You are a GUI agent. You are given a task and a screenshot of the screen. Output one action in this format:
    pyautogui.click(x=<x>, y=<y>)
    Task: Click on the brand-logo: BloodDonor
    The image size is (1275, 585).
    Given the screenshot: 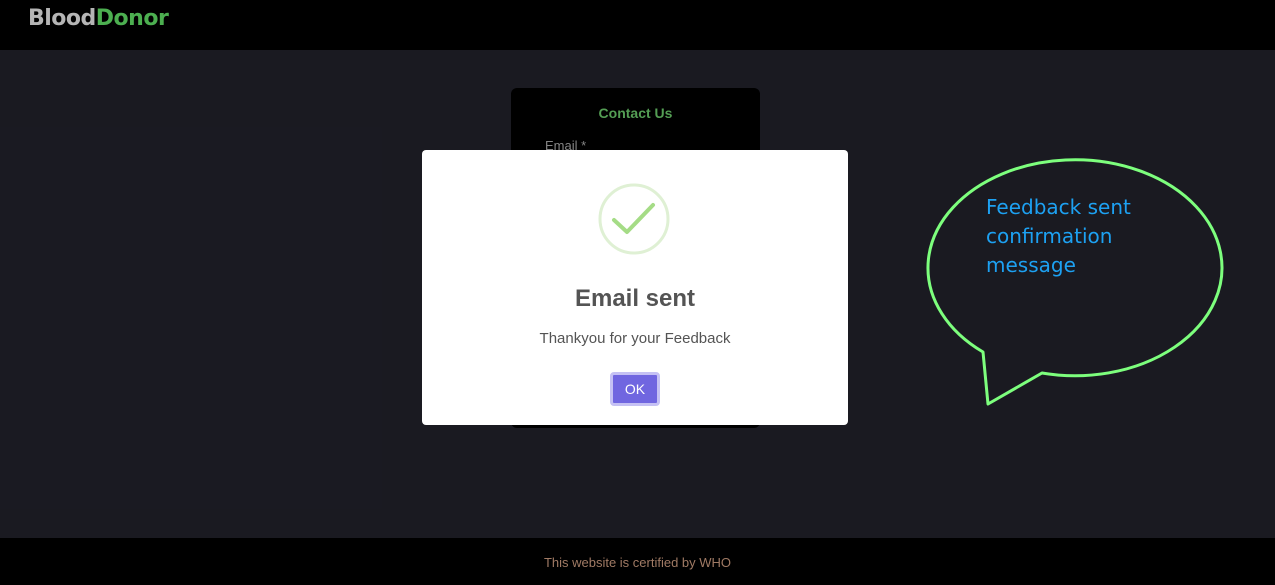 What is the action you would take?
    pyautogui.click(x=98, y=18)
    